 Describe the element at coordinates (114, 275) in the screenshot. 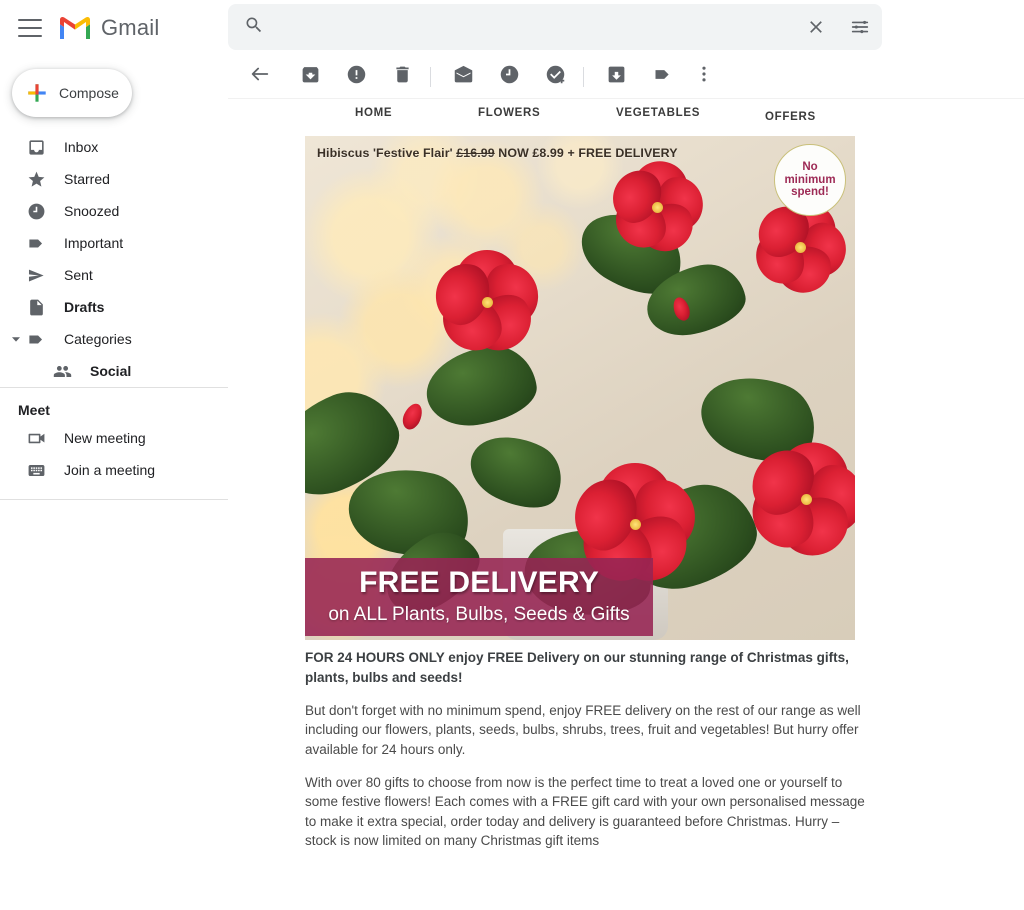

I see `sidebar-item-sent: Sent` at that location.